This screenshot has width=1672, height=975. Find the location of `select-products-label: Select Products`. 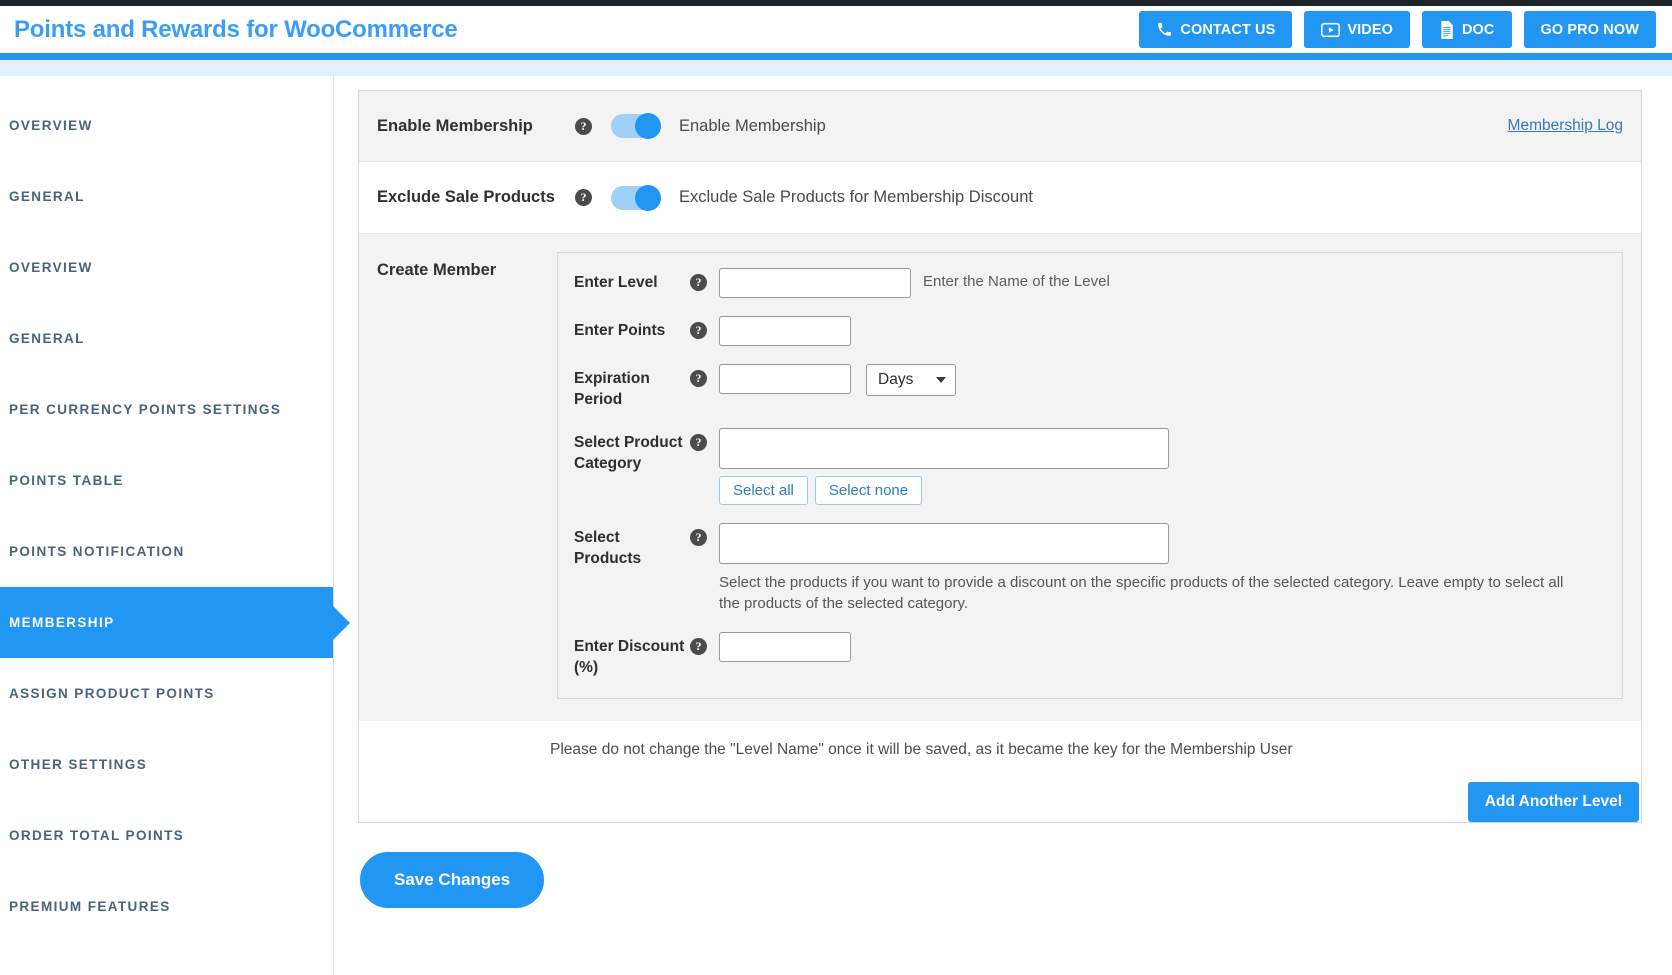

select-products-label: Select Products is located at coordinates (608, 548).